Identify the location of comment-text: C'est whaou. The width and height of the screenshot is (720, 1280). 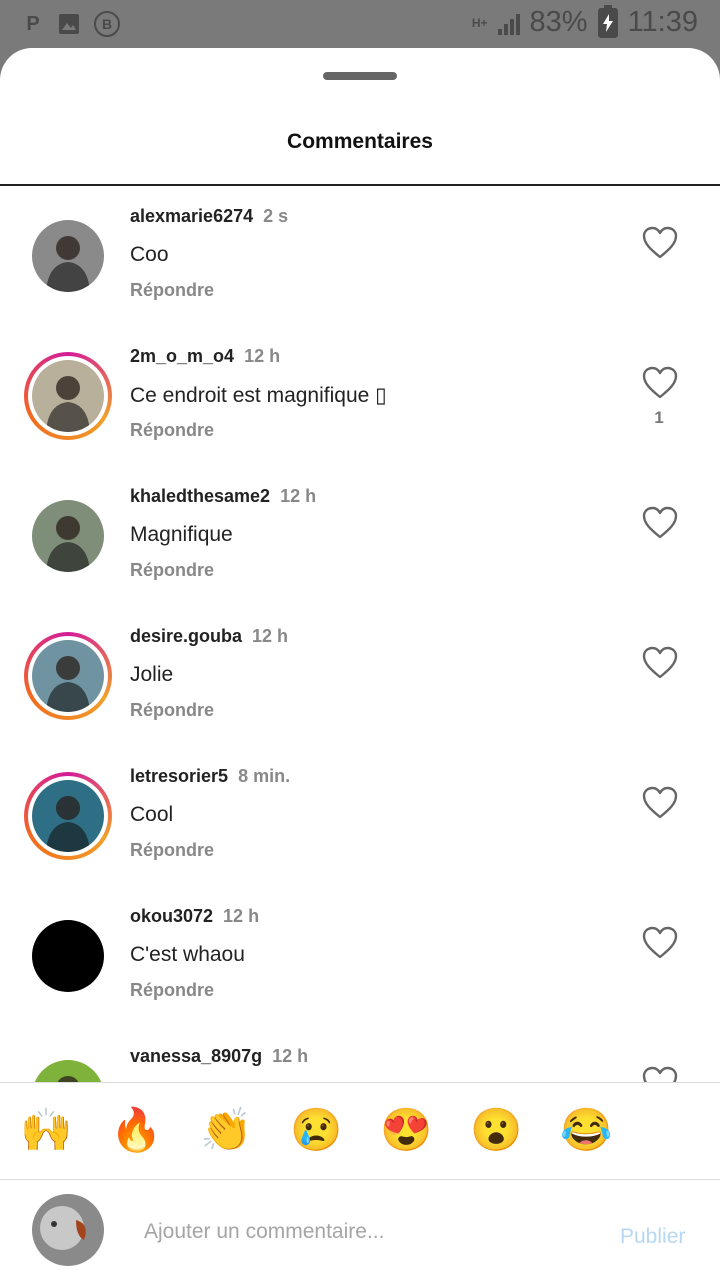
(187, 954).